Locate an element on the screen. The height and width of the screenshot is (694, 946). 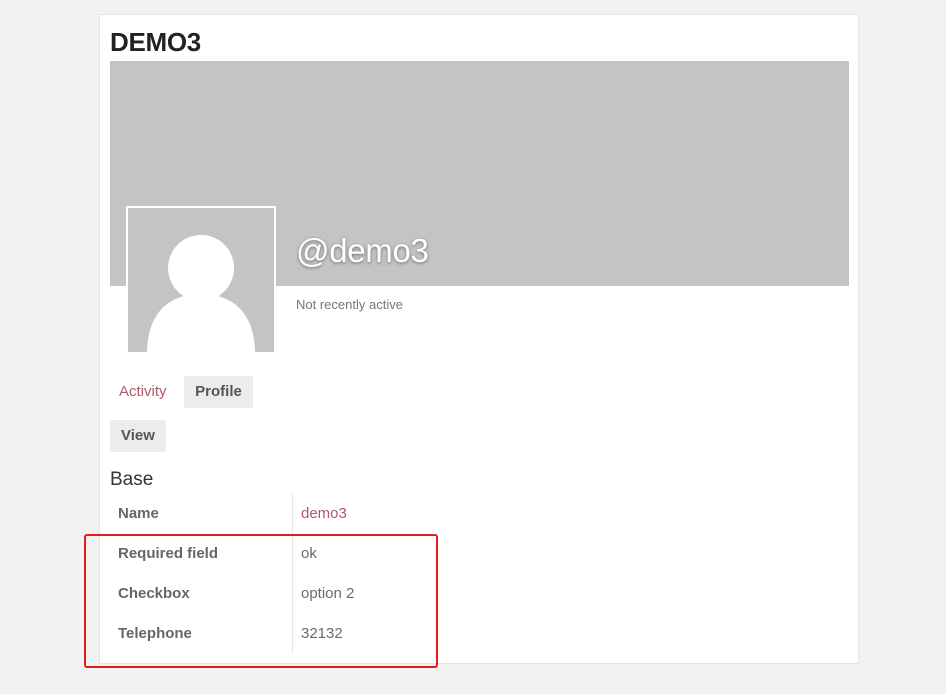
field-group-title: Base is located at coordinates (132, 479).